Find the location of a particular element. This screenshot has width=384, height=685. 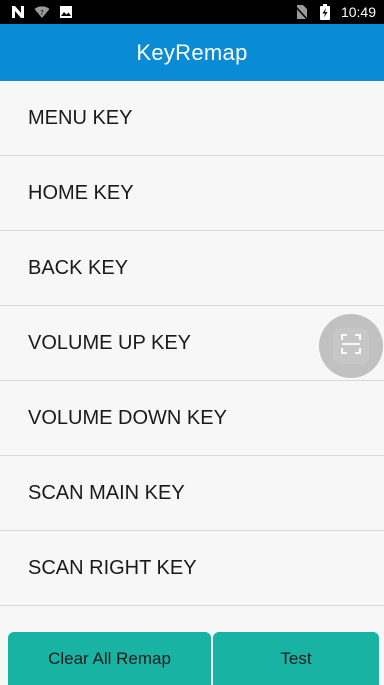

list-item-volume-down-key: VOLUME DOWN KEY is located at coordinates (192, 418).